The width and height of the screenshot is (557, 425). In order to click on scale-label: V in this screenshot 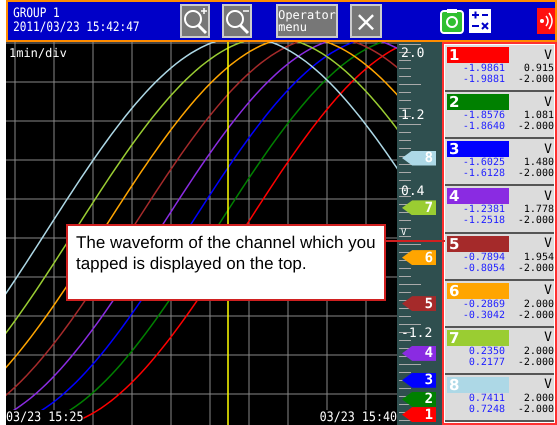, I will do `click(403, 233)`.